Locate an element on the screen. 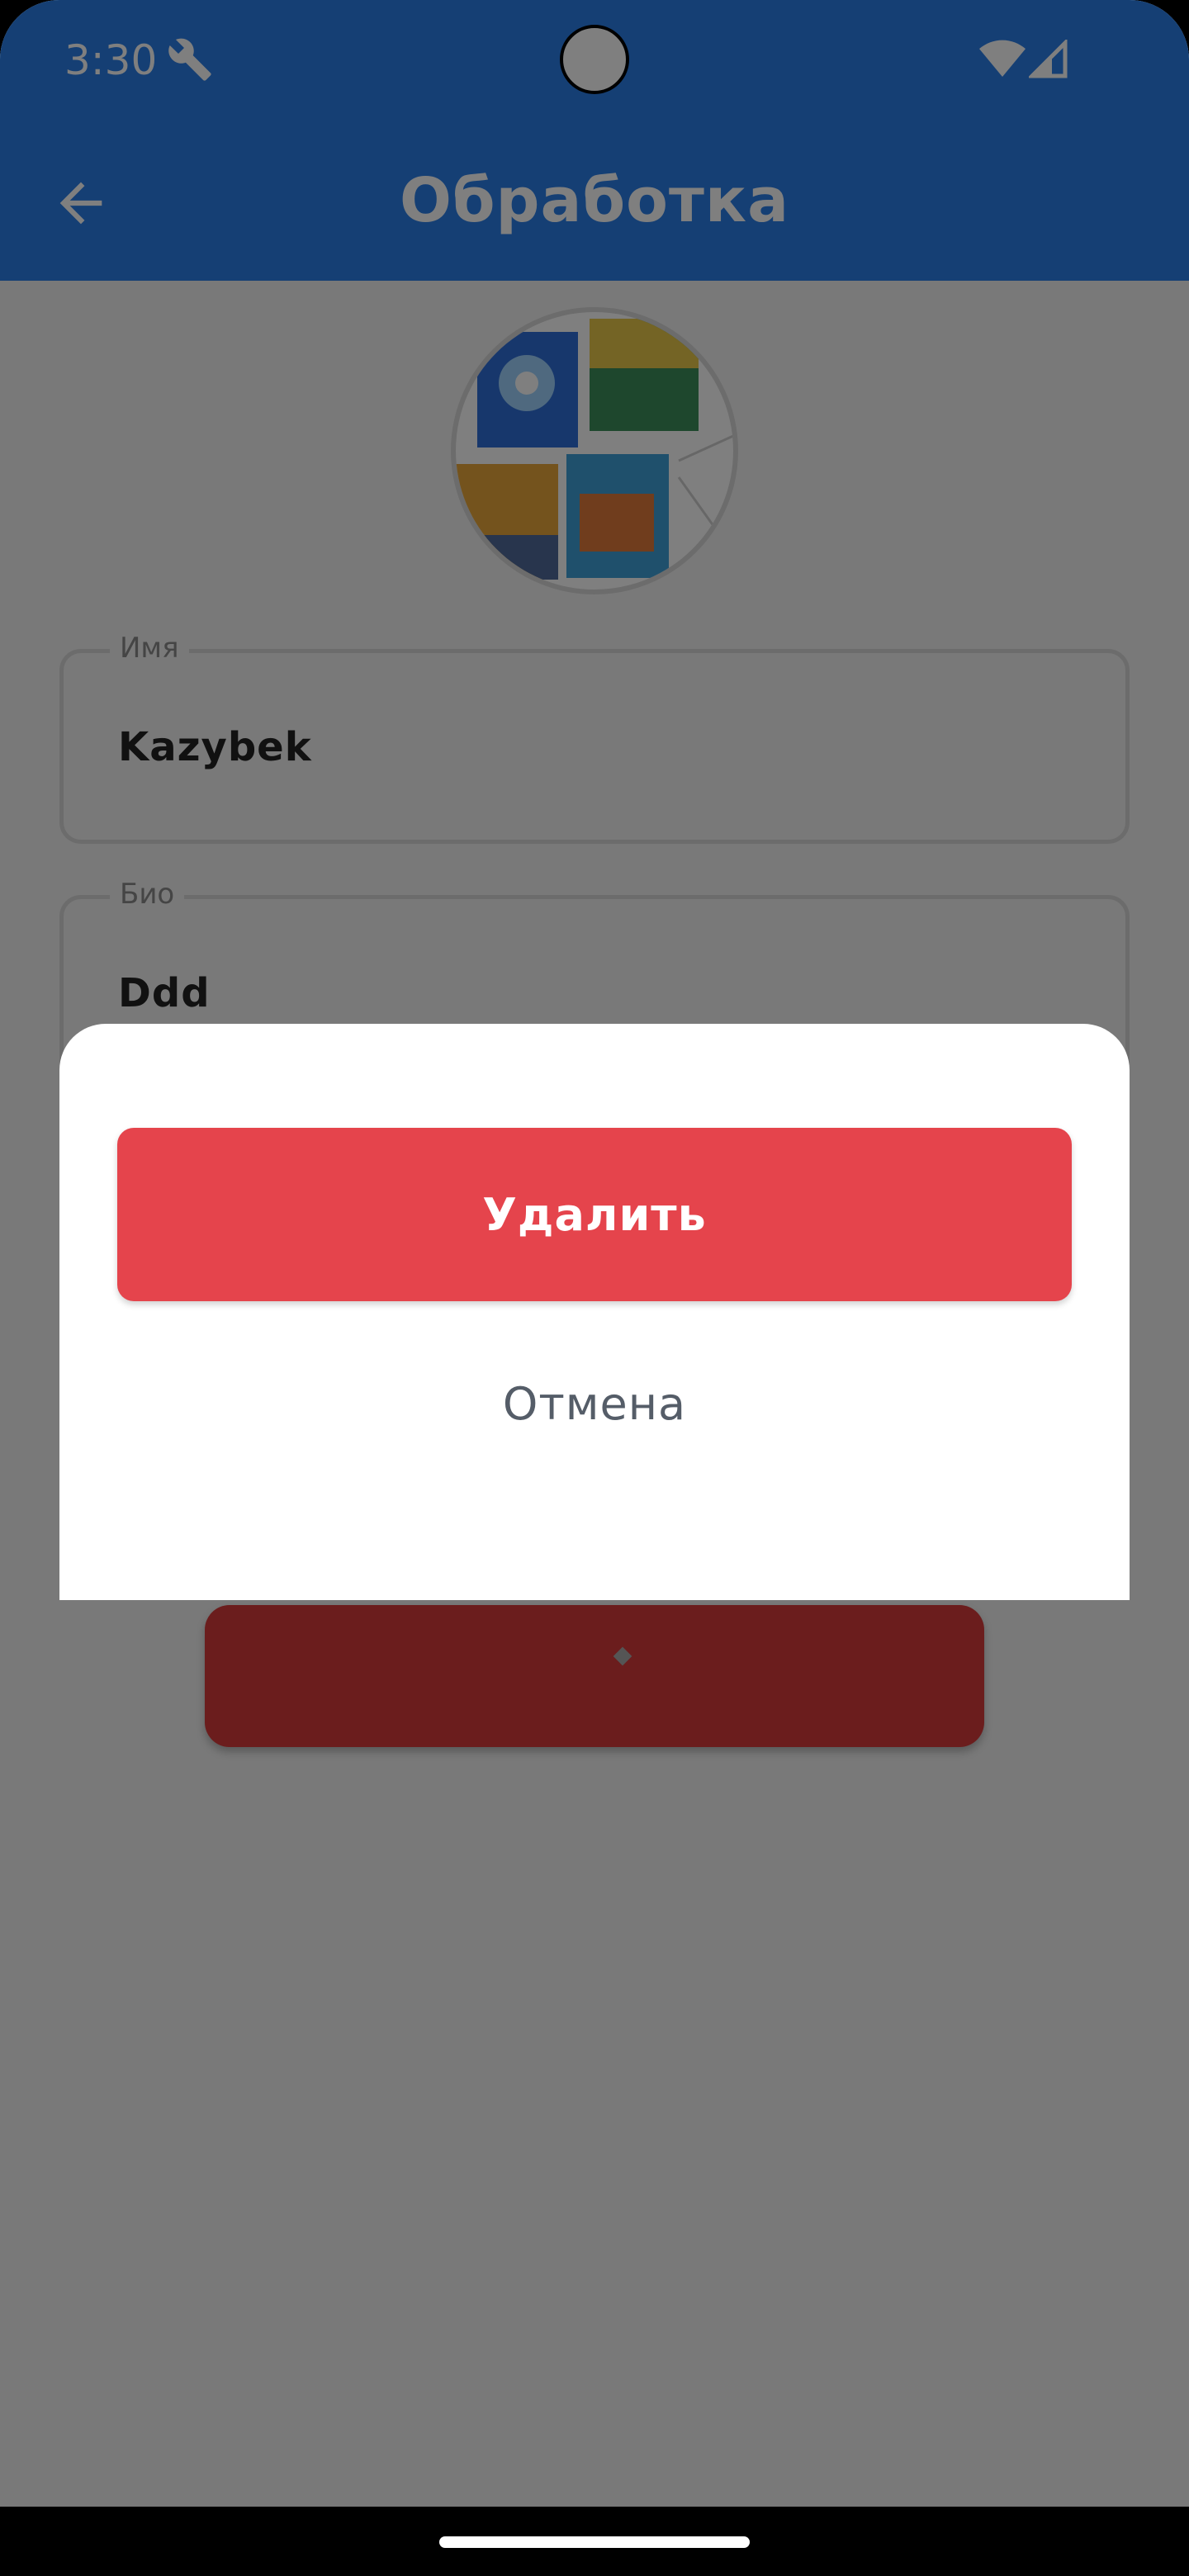 This screenshot has height=2576, width=1189. home-indicator is located at coordinates (594, 2542).